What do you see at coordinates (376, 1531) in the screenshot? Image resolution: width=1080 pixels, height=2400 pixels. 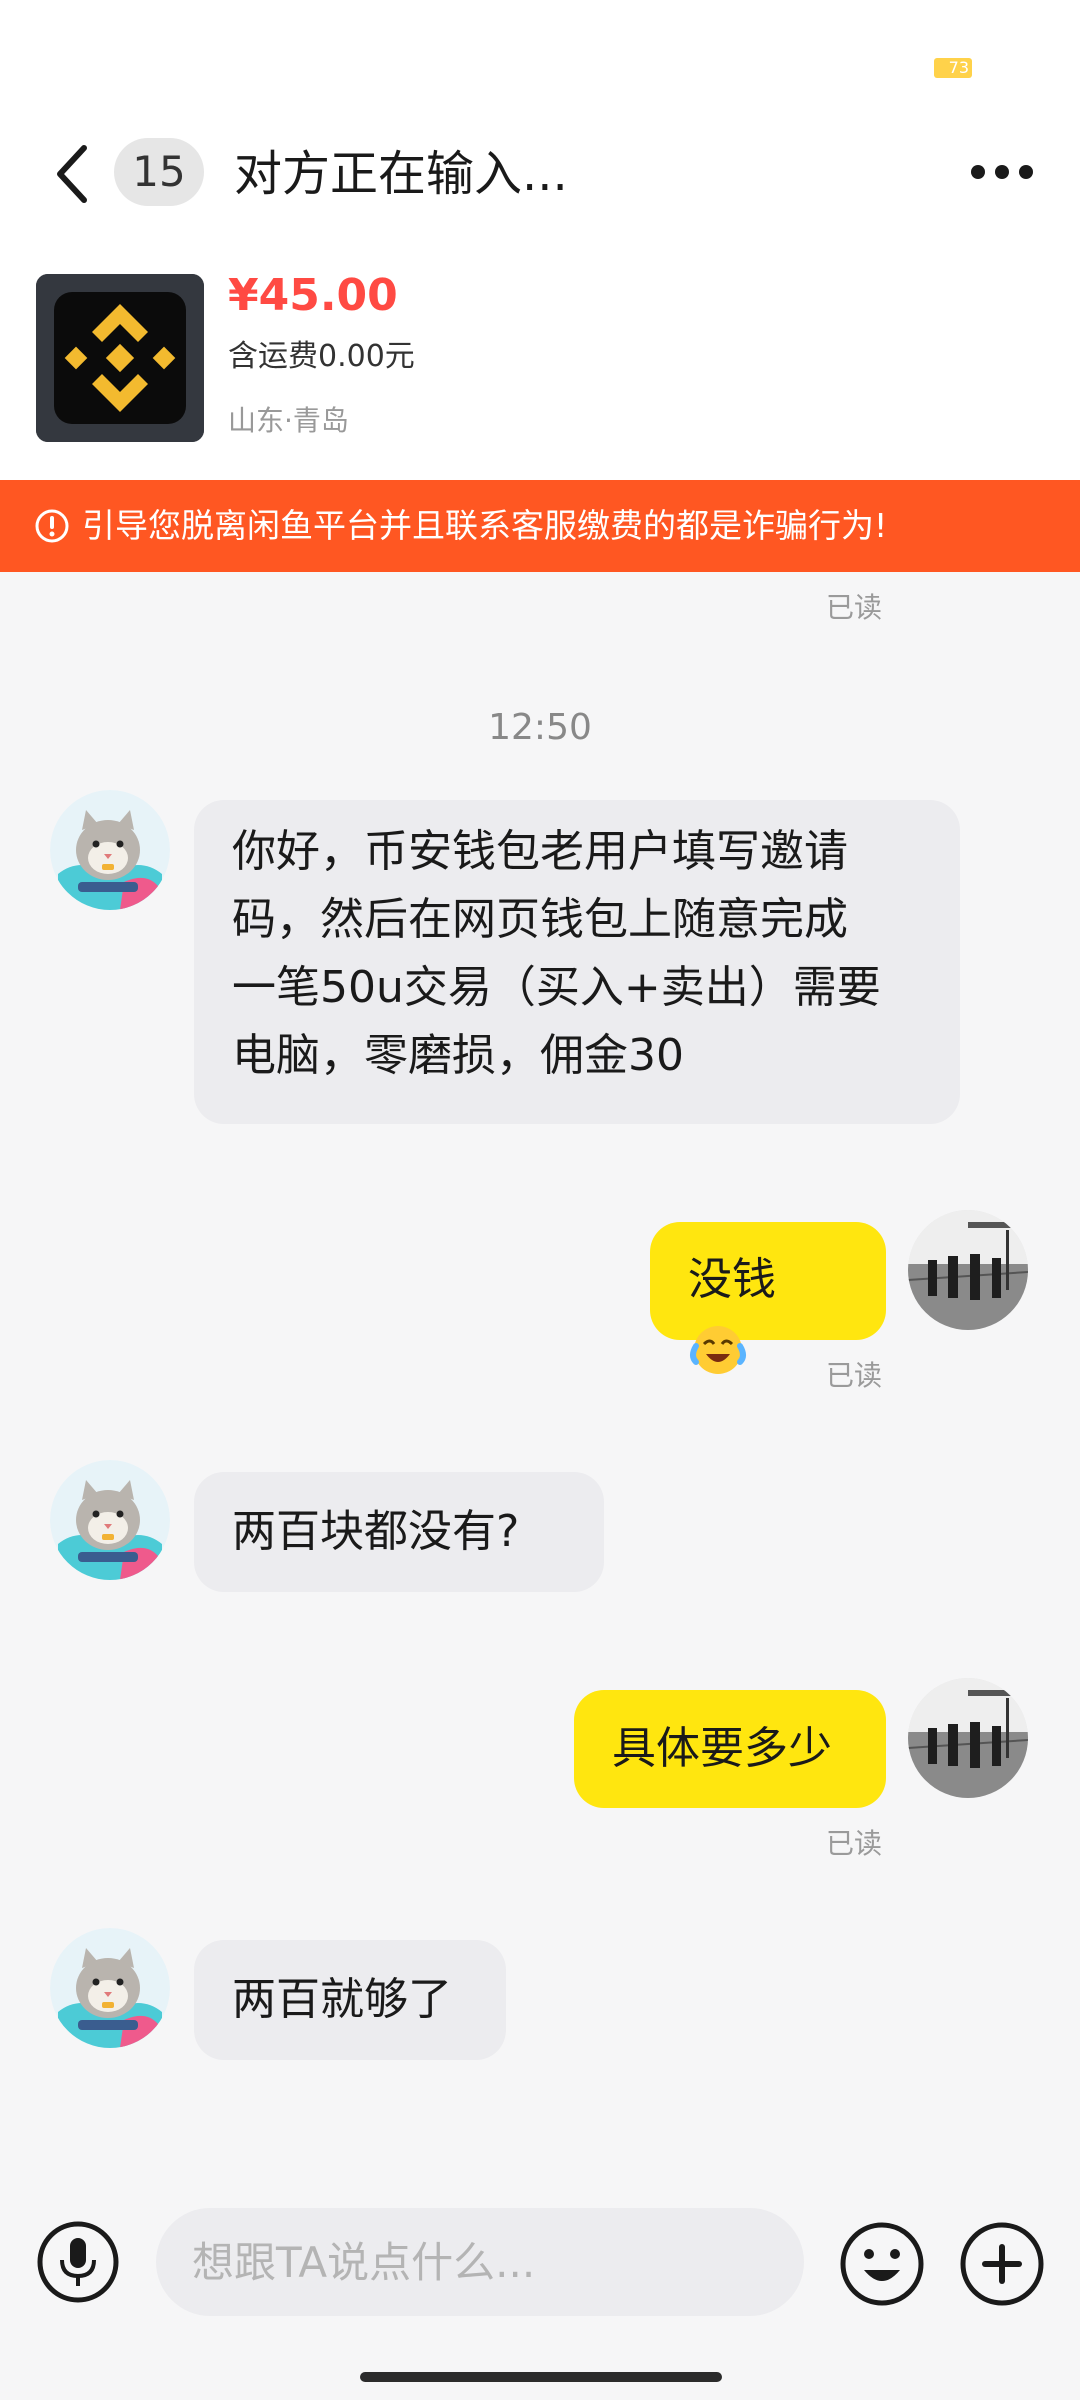 I see `message-text: 两百块都没有?` at bounding box center [376, 1531].